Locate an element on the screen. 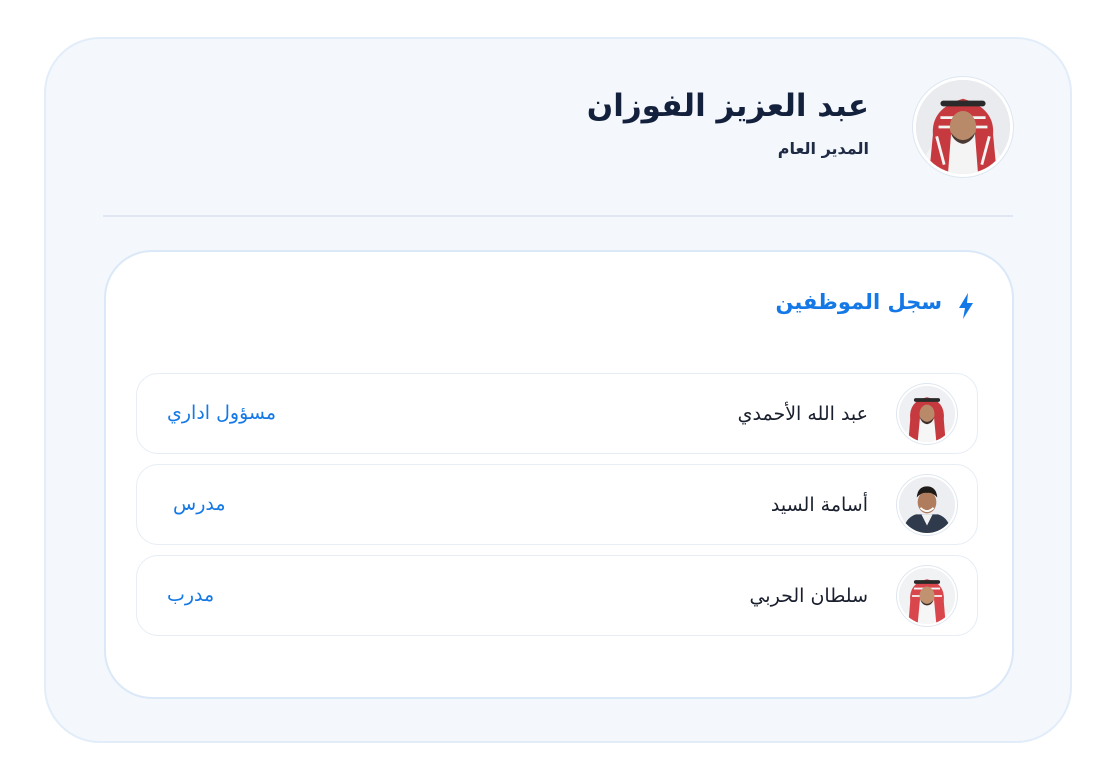 This screenshot has width=1117, height=781. manager-name: عبد العزيز الفوزان is located at coordinates (727, 106).